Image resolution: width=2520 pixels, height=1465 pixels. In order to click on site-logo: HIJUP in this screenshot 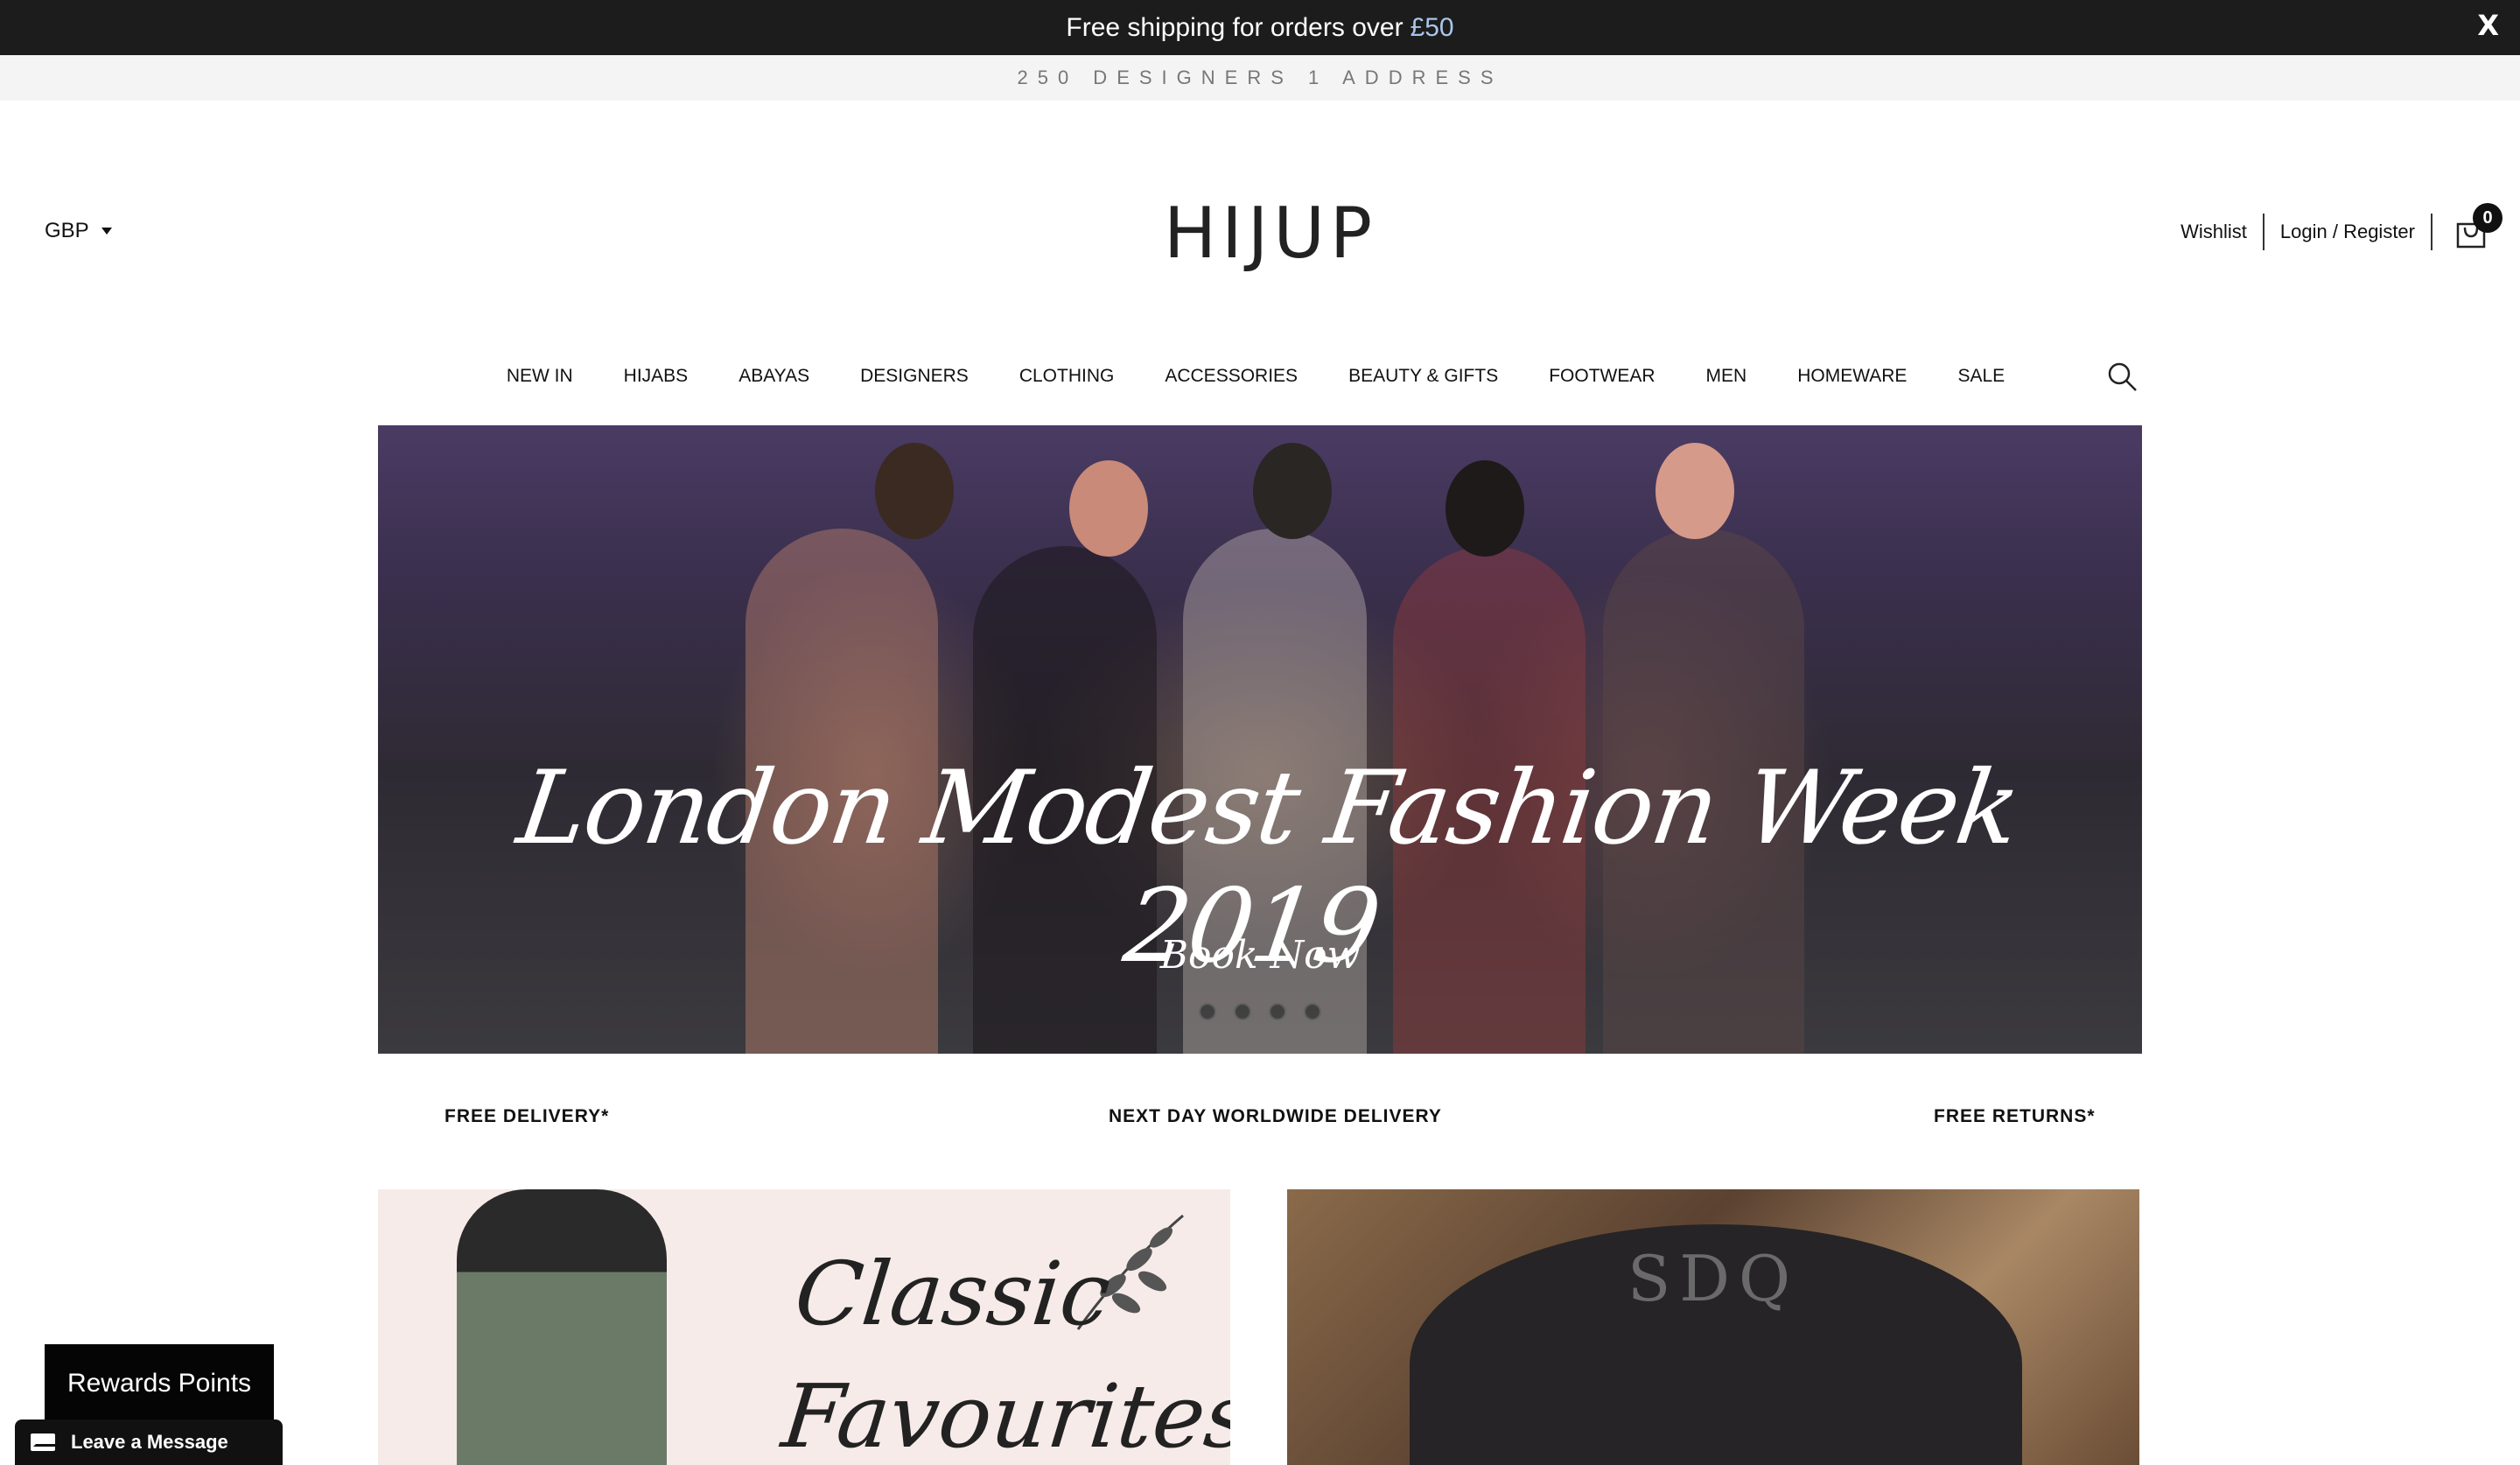, I will do `click(1268, 233)`.